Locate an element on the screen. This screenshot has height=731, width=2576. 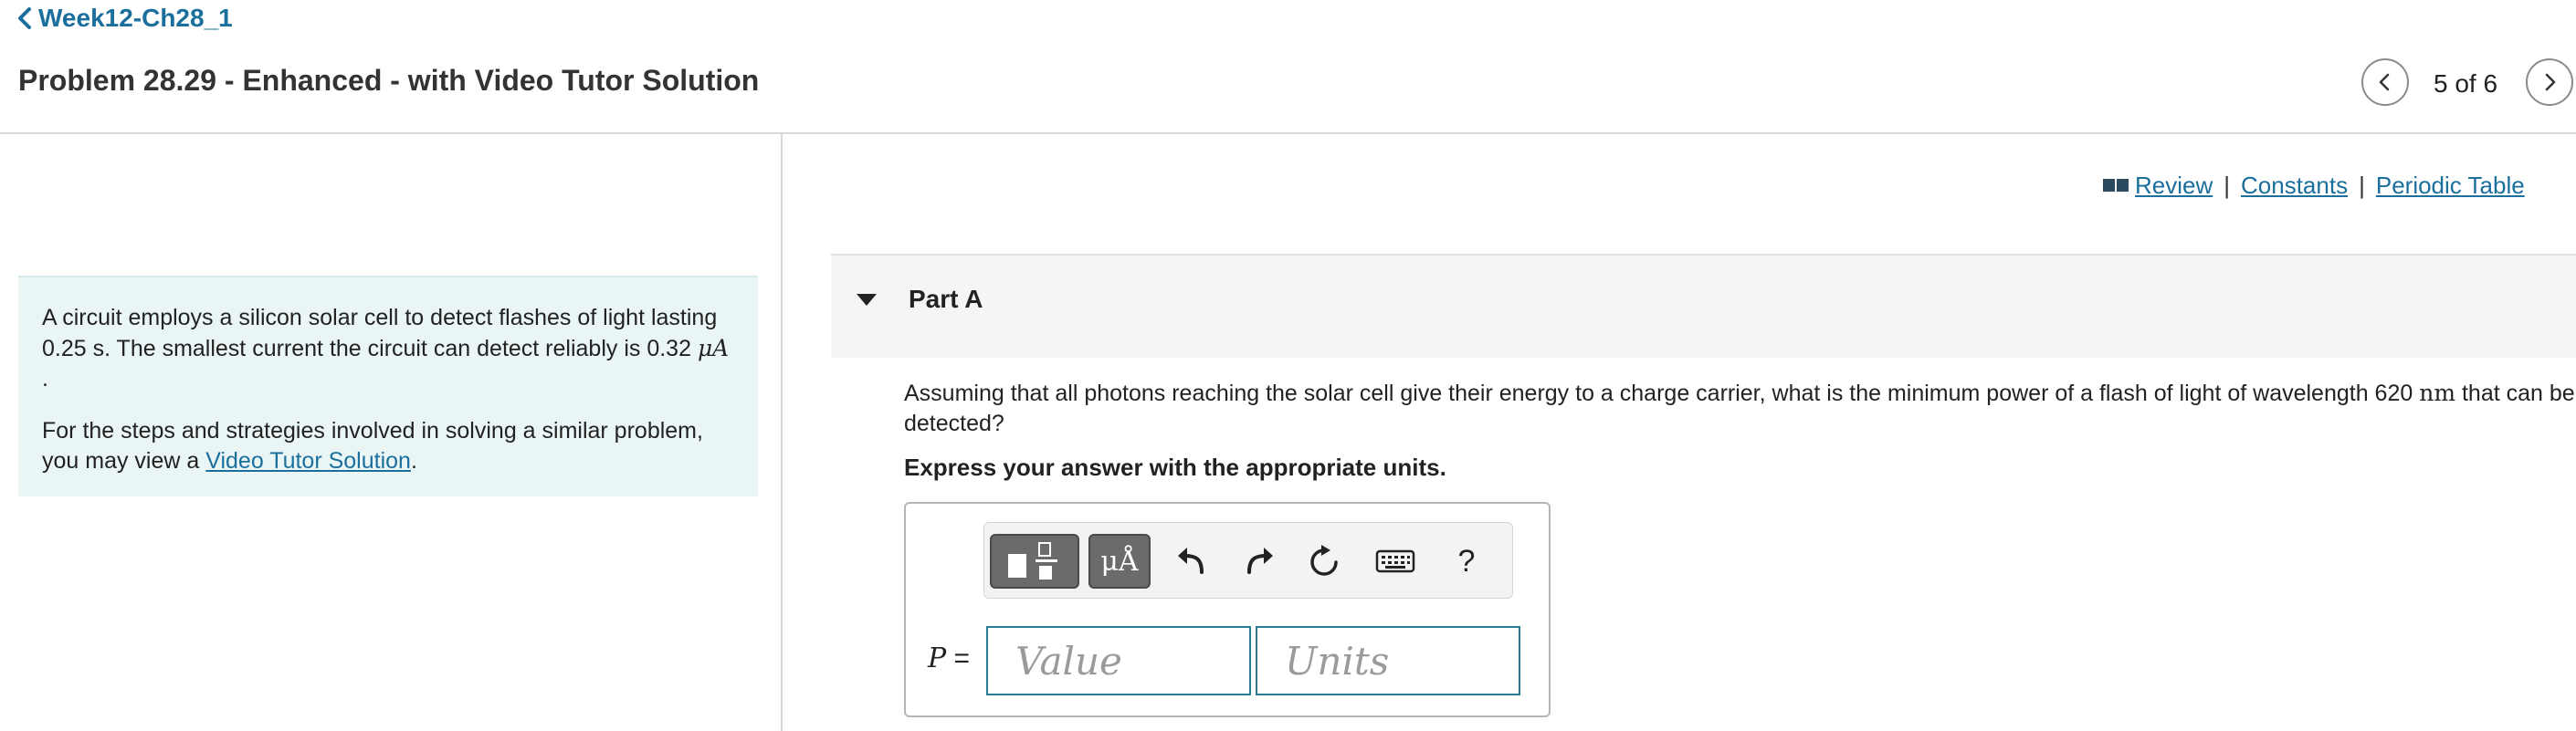
collapse-caret-icon is located at coordinates (867, 300).